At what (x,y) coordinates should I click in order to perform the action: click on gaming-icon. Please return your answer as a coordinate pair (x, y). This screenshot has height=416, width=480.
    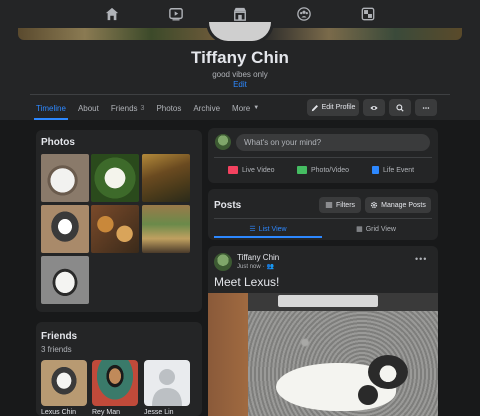
    Looking at the image, I should click on (368, 14).